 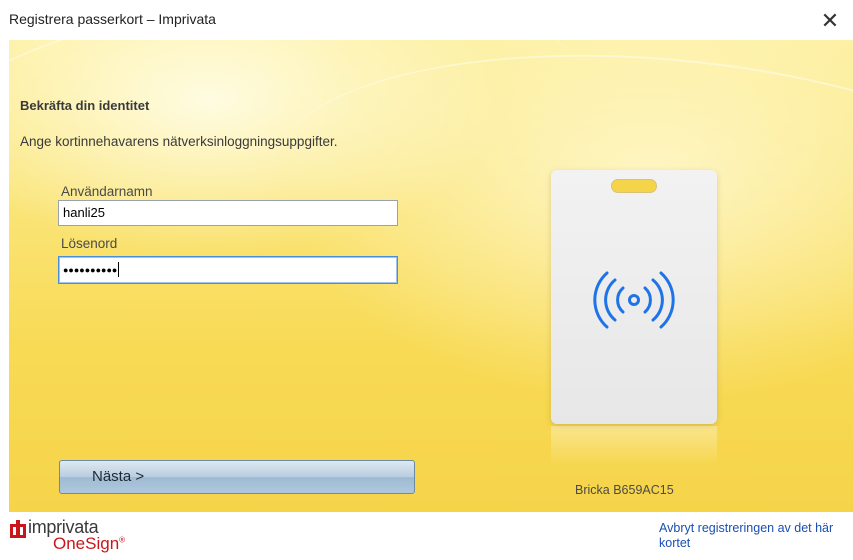 What do you see at coordinates (119, 270) in the screenshot?
I see `text-caret` at bounding box center [119, 270].